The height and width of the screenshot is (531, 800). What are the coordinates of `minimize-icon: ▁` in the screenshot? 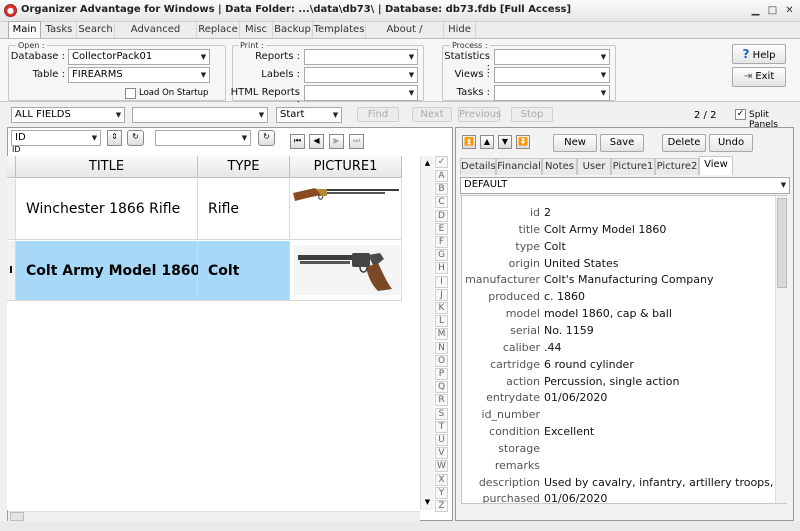 It's located at (755, 11).